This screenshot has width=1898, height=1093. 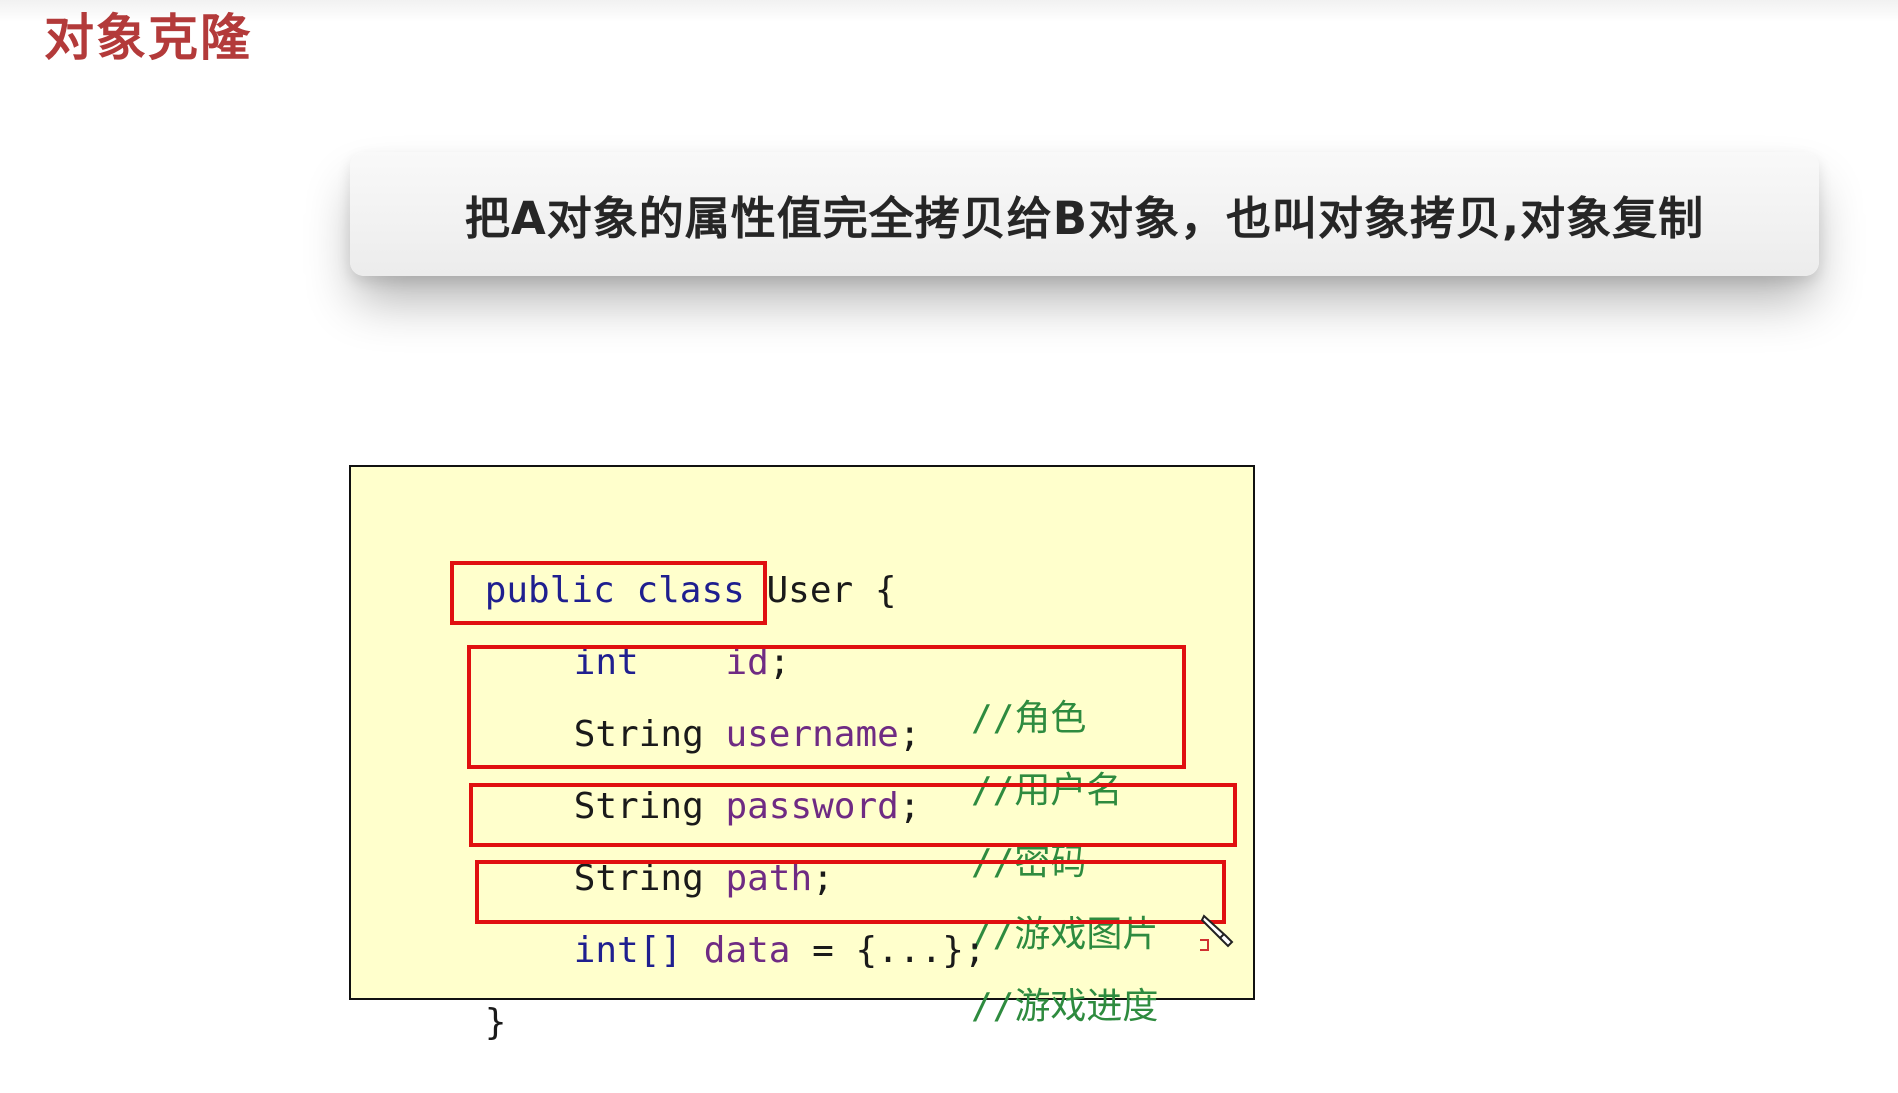 I want to click on highlight-box-credentials, so click(x=826, y=707).